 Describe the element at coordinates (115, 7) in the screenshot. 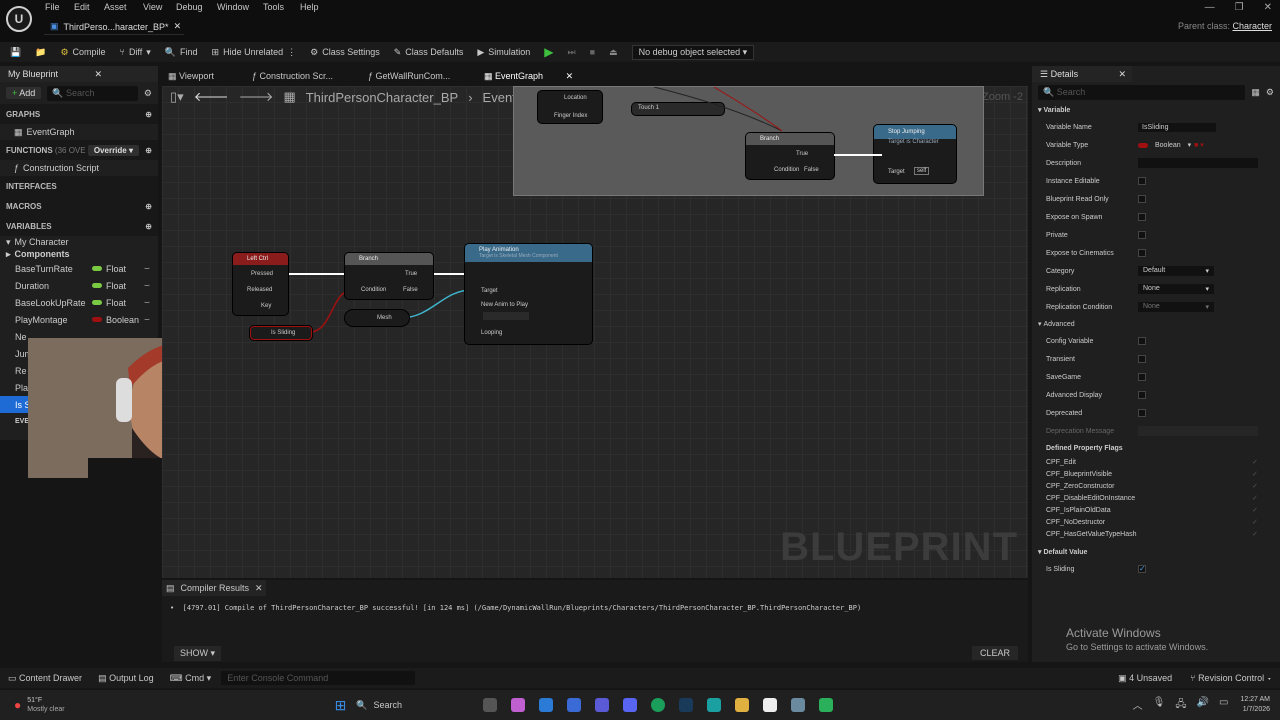

I see `menu-asset: Asset` at that location.